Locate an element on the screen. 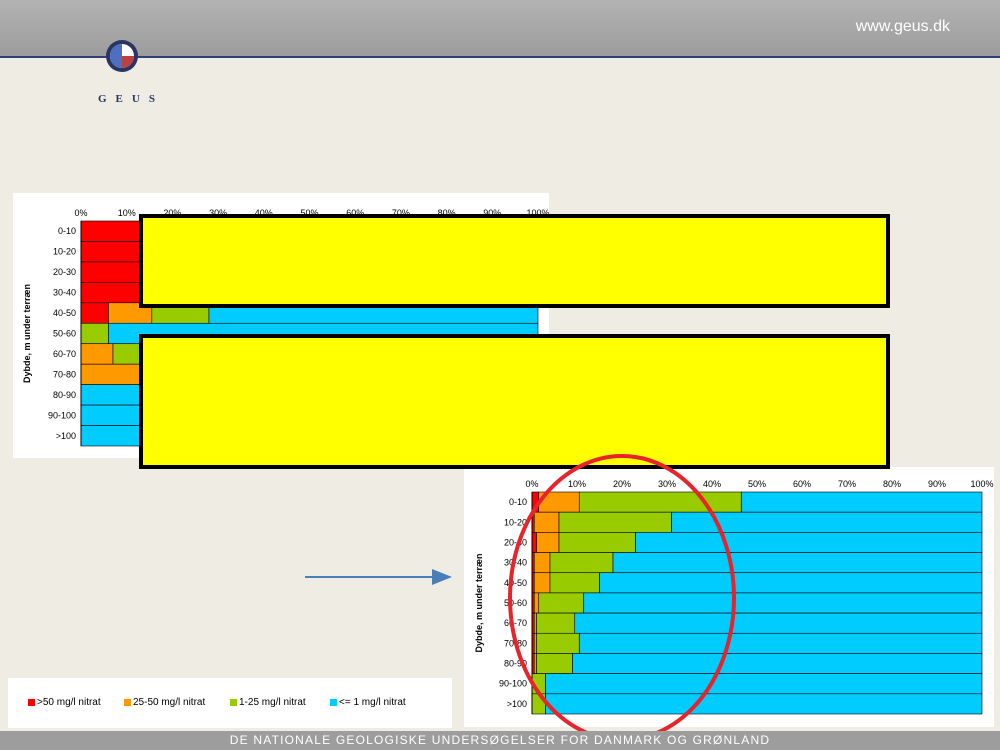 The height and width of the screenshot is (750, 1000). x-tick-label: 40% is located at coordinates (712, 484).